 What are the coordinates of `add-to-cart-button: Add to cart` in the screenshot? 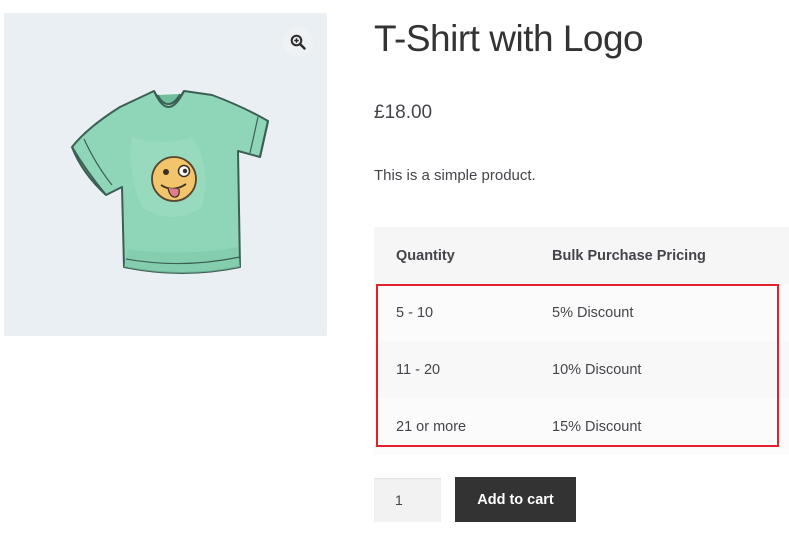 It's located at (515, 499).